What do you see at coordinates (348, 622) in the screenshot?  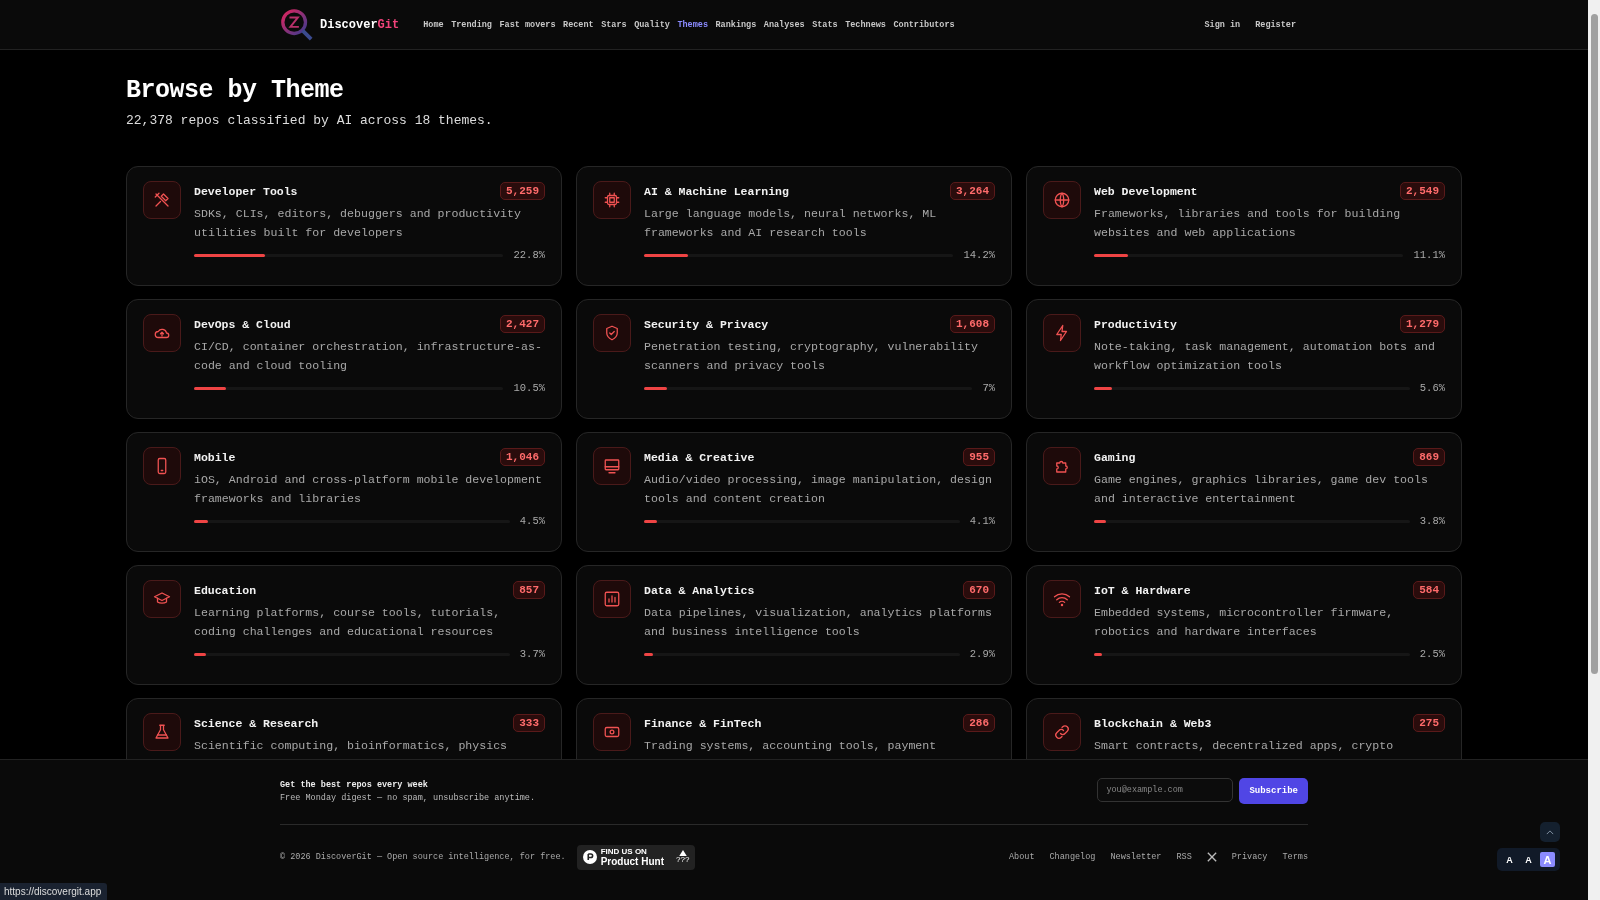 I see `theme-description: Learning platforms, course tools, tutorials, coding challenges and educational resources` at bounding box center [348, 622].